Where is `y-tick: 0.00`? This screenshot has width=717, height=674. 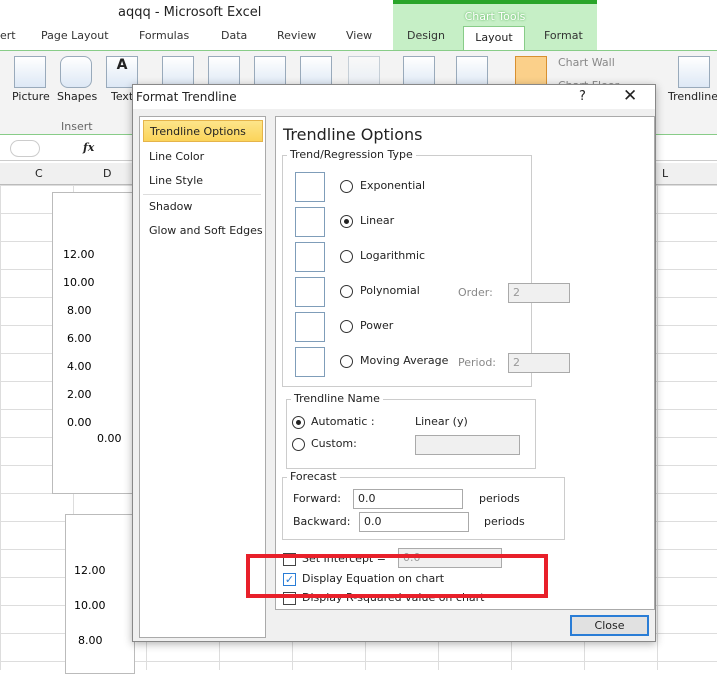
y-tick: 0.00 is located at coordinates (79, 422).